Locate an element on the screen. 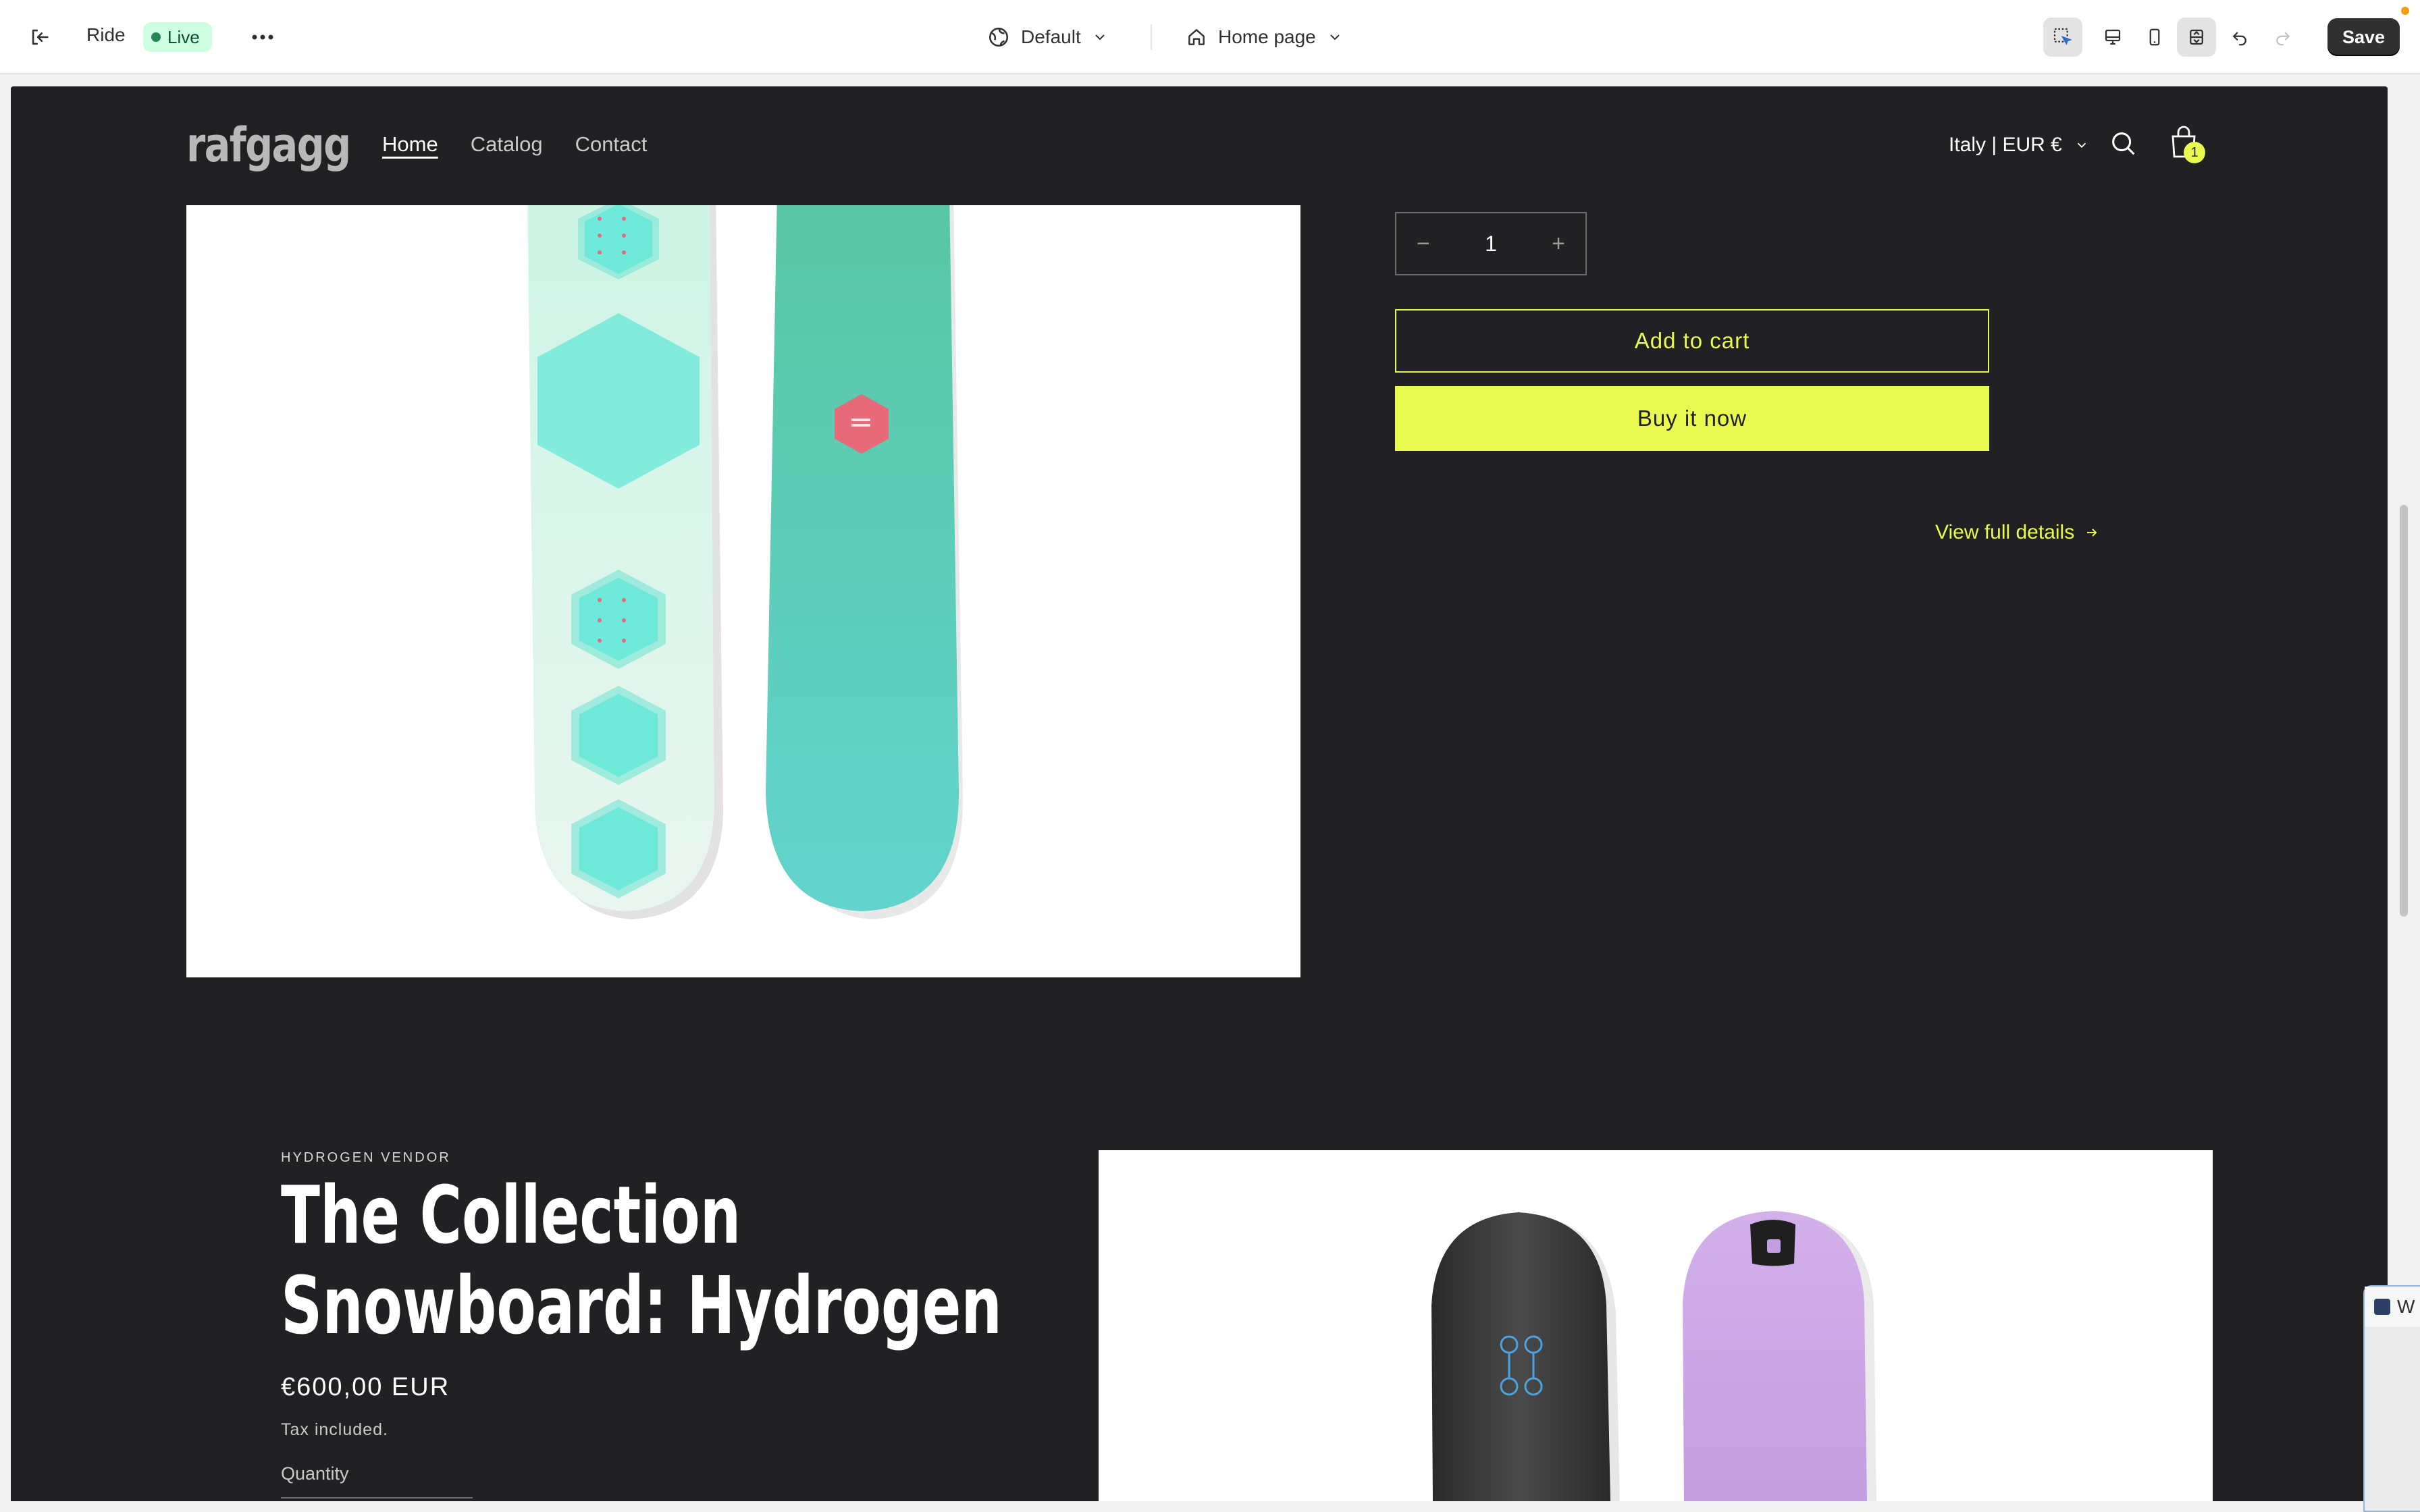  desktop-icon is located at coordinates (2113, 37).